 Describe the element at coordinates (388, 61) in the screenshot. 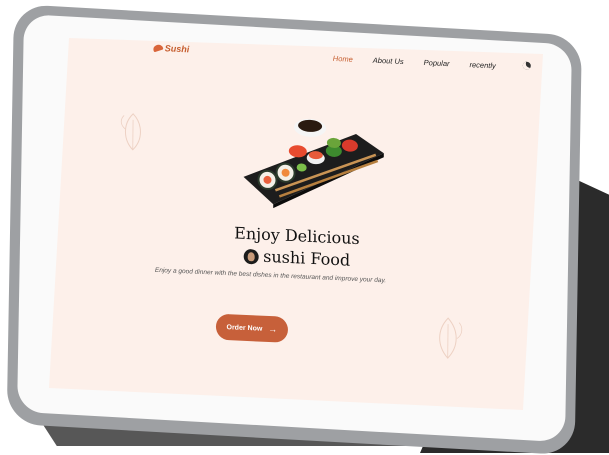

I see `nav-about-us: About Us` at that location.